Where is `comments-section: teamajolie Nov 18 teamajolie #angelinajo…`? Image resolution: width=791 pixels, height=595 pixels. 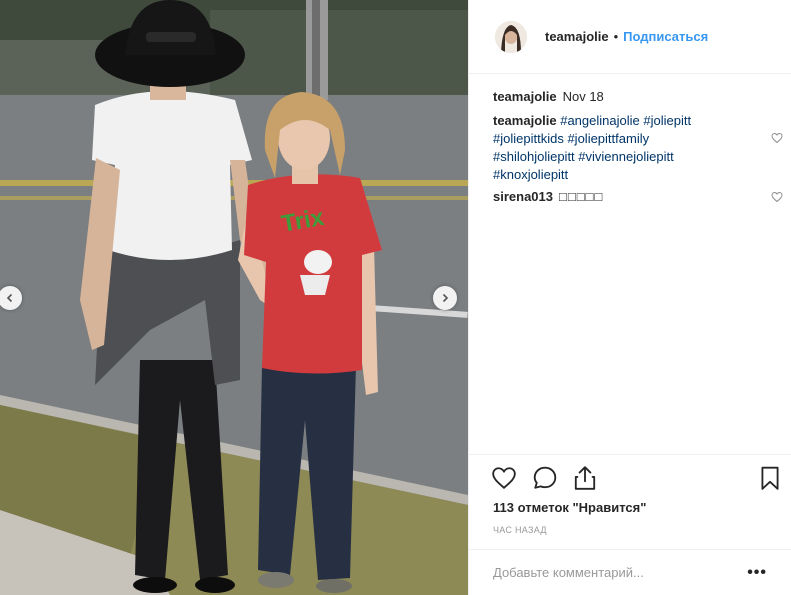 comments-section: teamajolie Nov 18 teamajolie #angelinajo… is located at coordinates (638, 147).